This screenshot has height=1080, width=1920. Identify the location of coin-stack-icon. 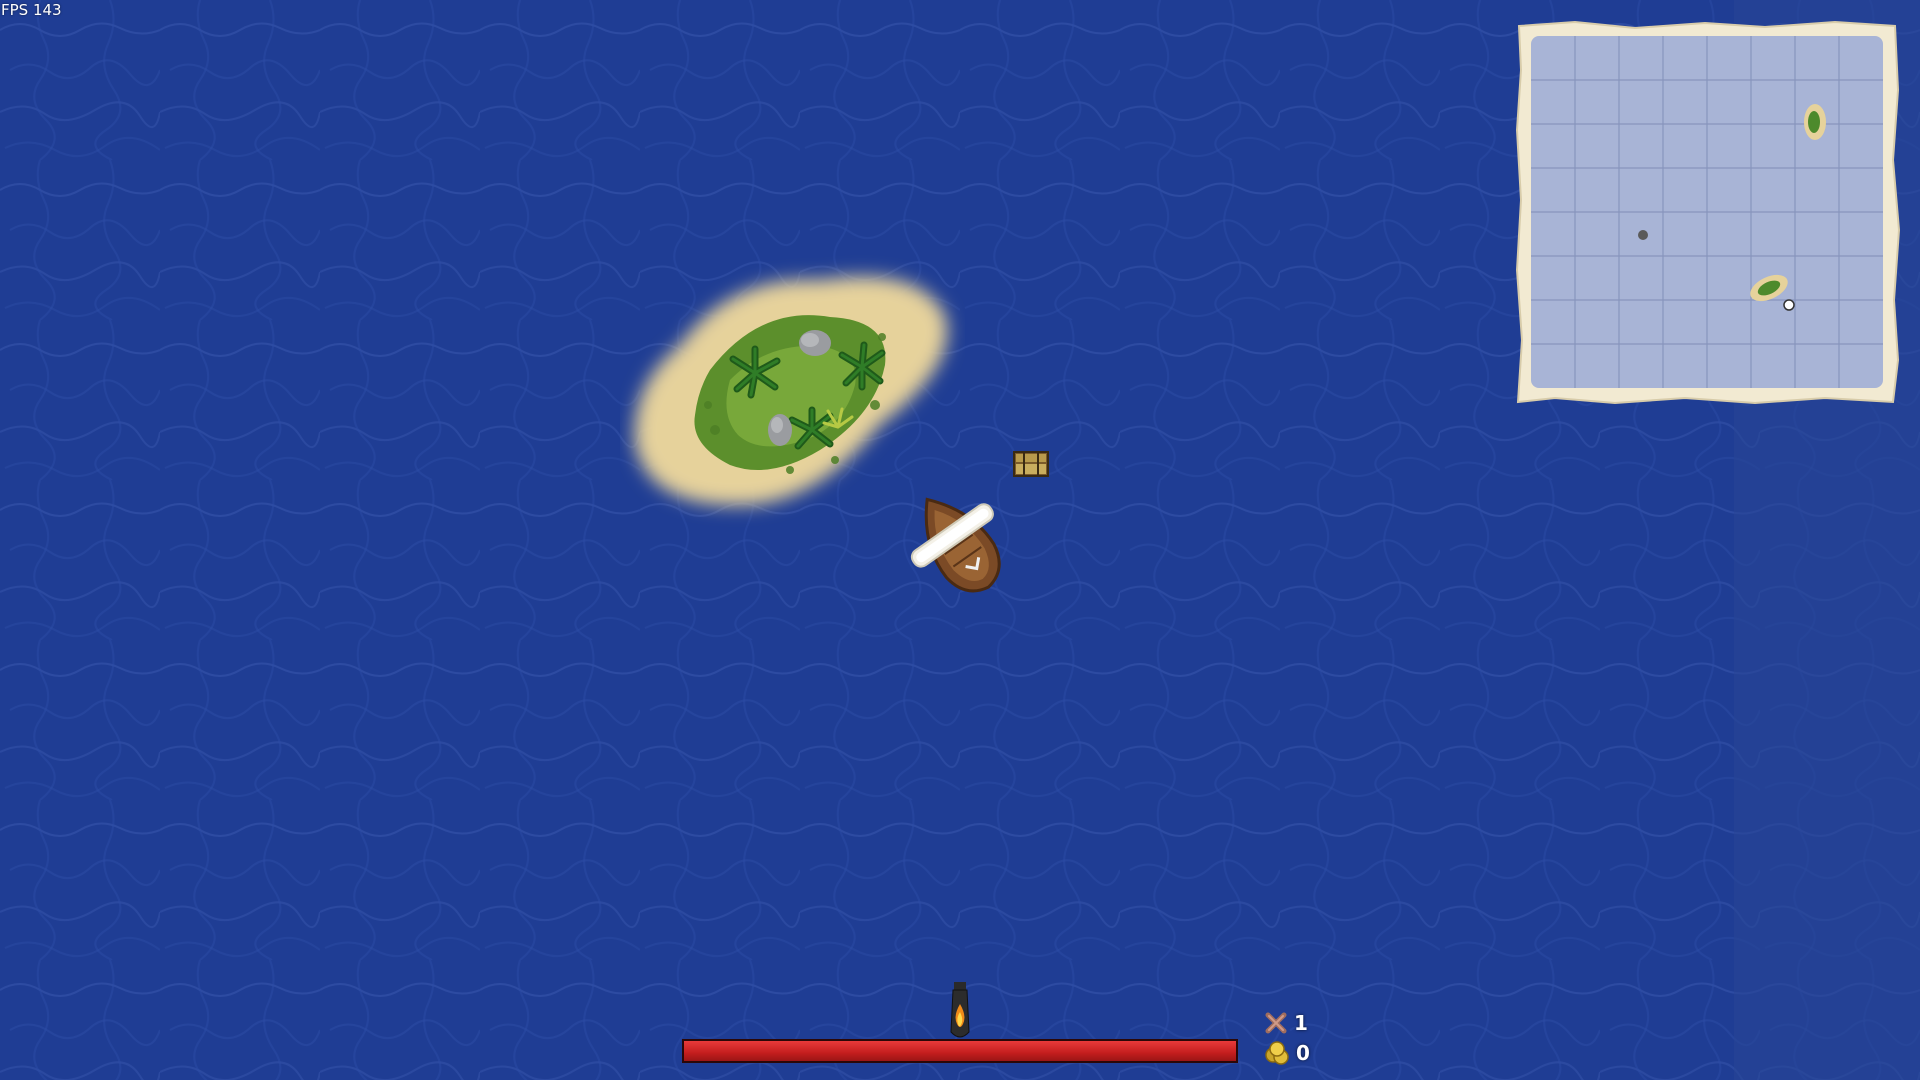
(1277, 1053).